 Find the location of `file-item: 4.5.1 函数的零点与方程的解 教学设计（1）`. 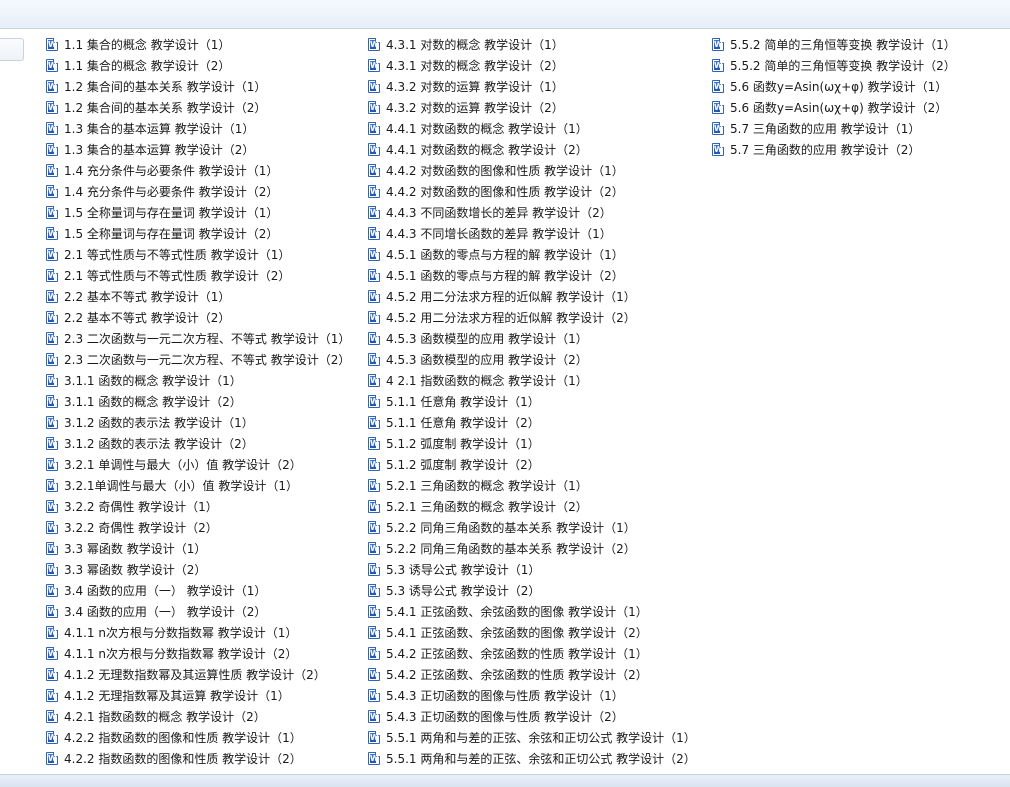

file-item: 4.5.1 函数的零点与方程的解 教学设计（1） is located at coordinates (532, 254).